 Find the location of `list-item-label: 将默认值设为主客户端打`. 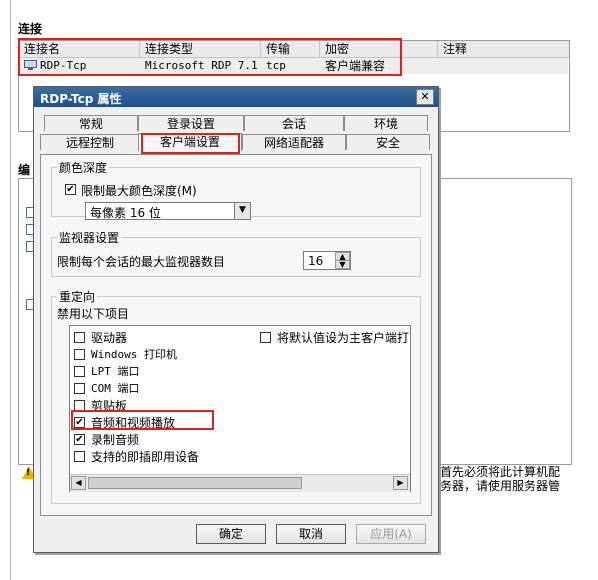

list-item-label: 将默认值设为主客户端打 is located at coordinates (343, 338).